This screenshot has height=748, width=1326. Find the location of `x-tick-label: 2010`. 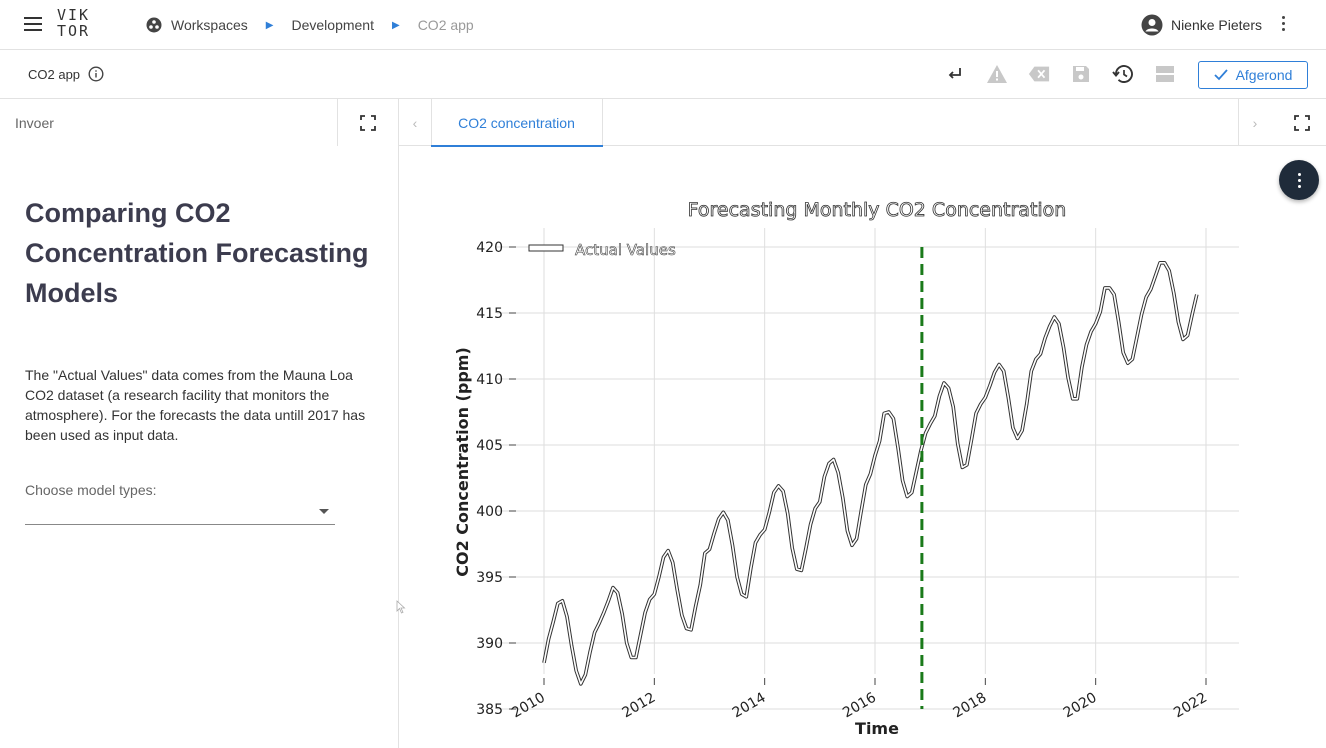

x-tick-label: 2010 is located at coordinates (528, 706).